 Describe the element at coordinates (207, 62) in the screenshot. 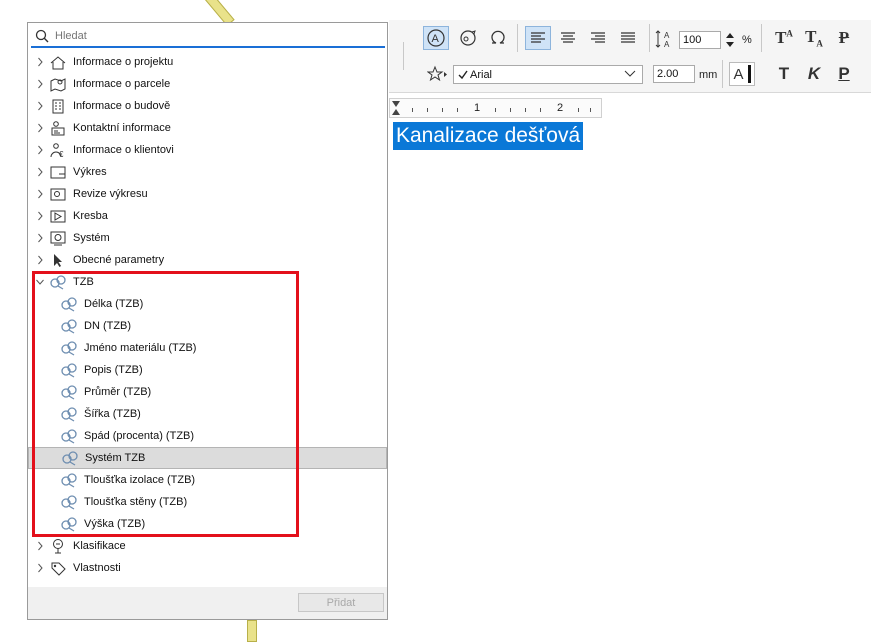

I see `tree-item-informace-o-projektu: Informace o projektu` at that location.